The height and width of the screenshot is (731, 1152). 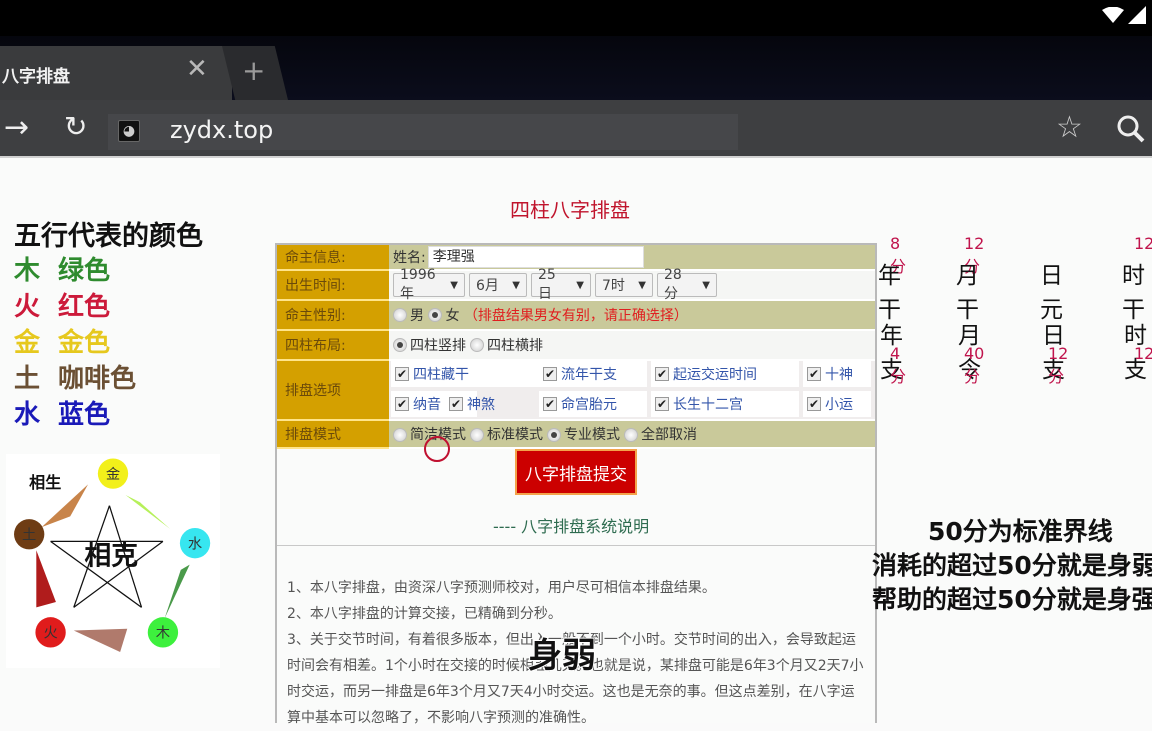 I want to click on click-highlight-cursor, so click(x=437, y=449).